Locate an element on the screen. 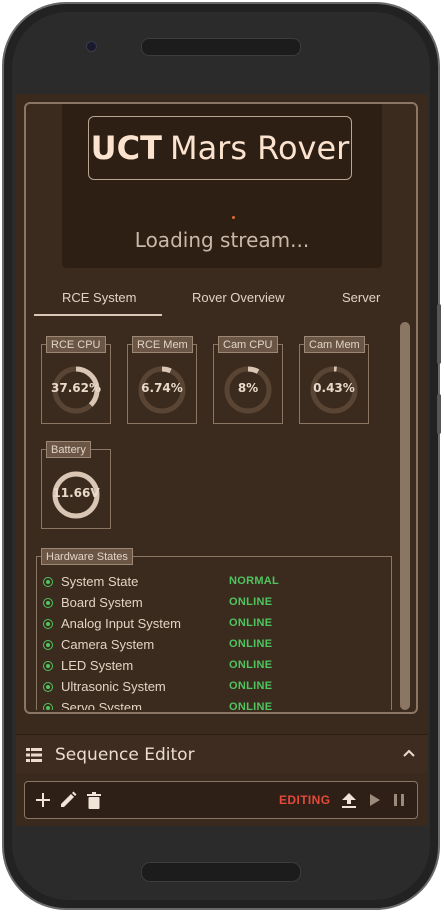 The width and height of the screenshot is (444, 914). gauge-value: 8% is located at coordinates (248, 388).